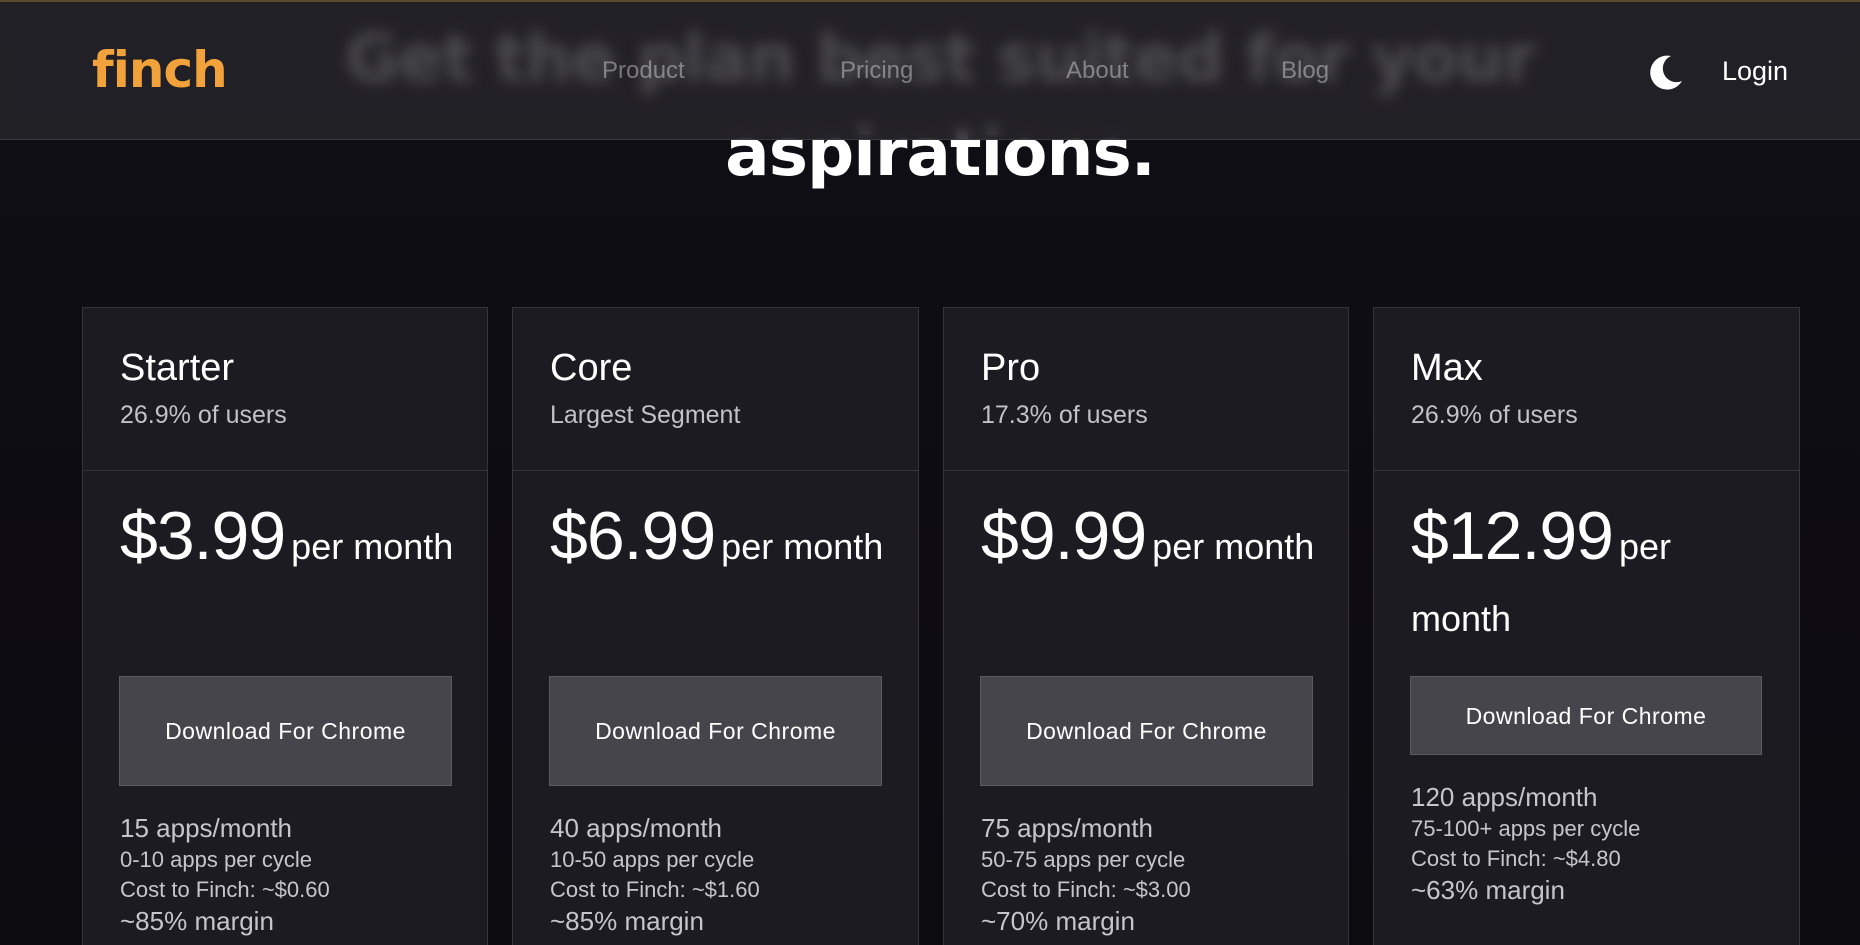  I want to click on plan-card-header: Core Largest Segment, so click(715, 389).